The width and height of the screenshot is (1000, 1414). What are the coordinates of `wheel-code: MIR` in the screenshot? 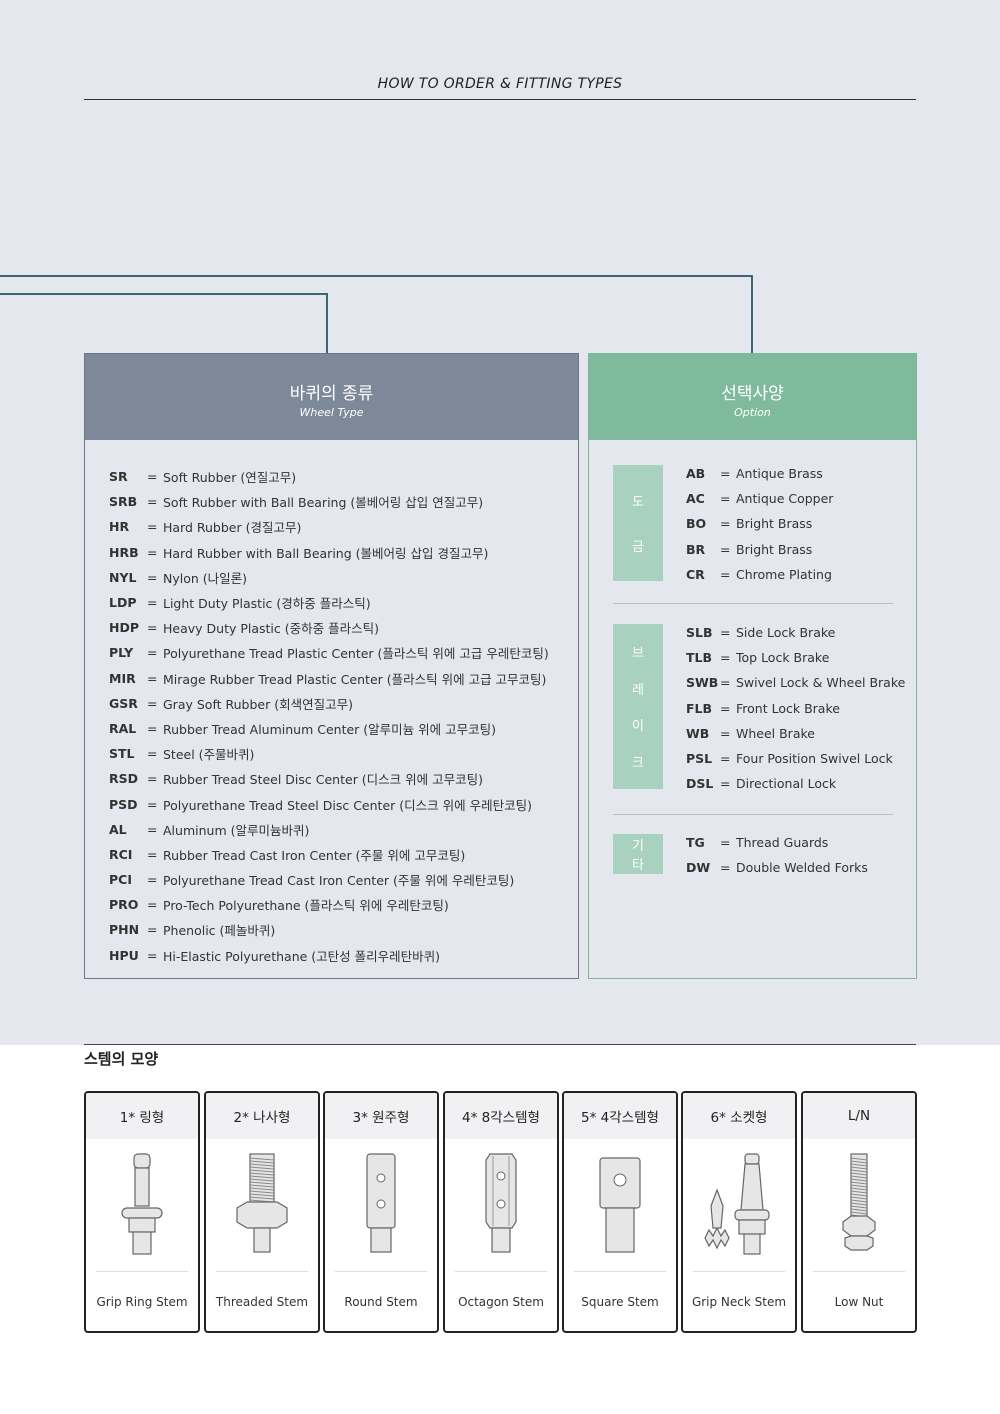 It's located at (122, 678).